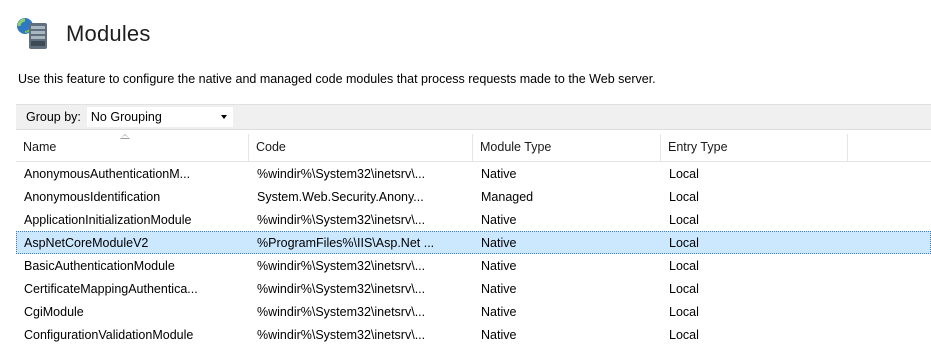 The image size is (931, 346). I want to click on cell-name: ApplicationInitializationModule, so click(108, 219).